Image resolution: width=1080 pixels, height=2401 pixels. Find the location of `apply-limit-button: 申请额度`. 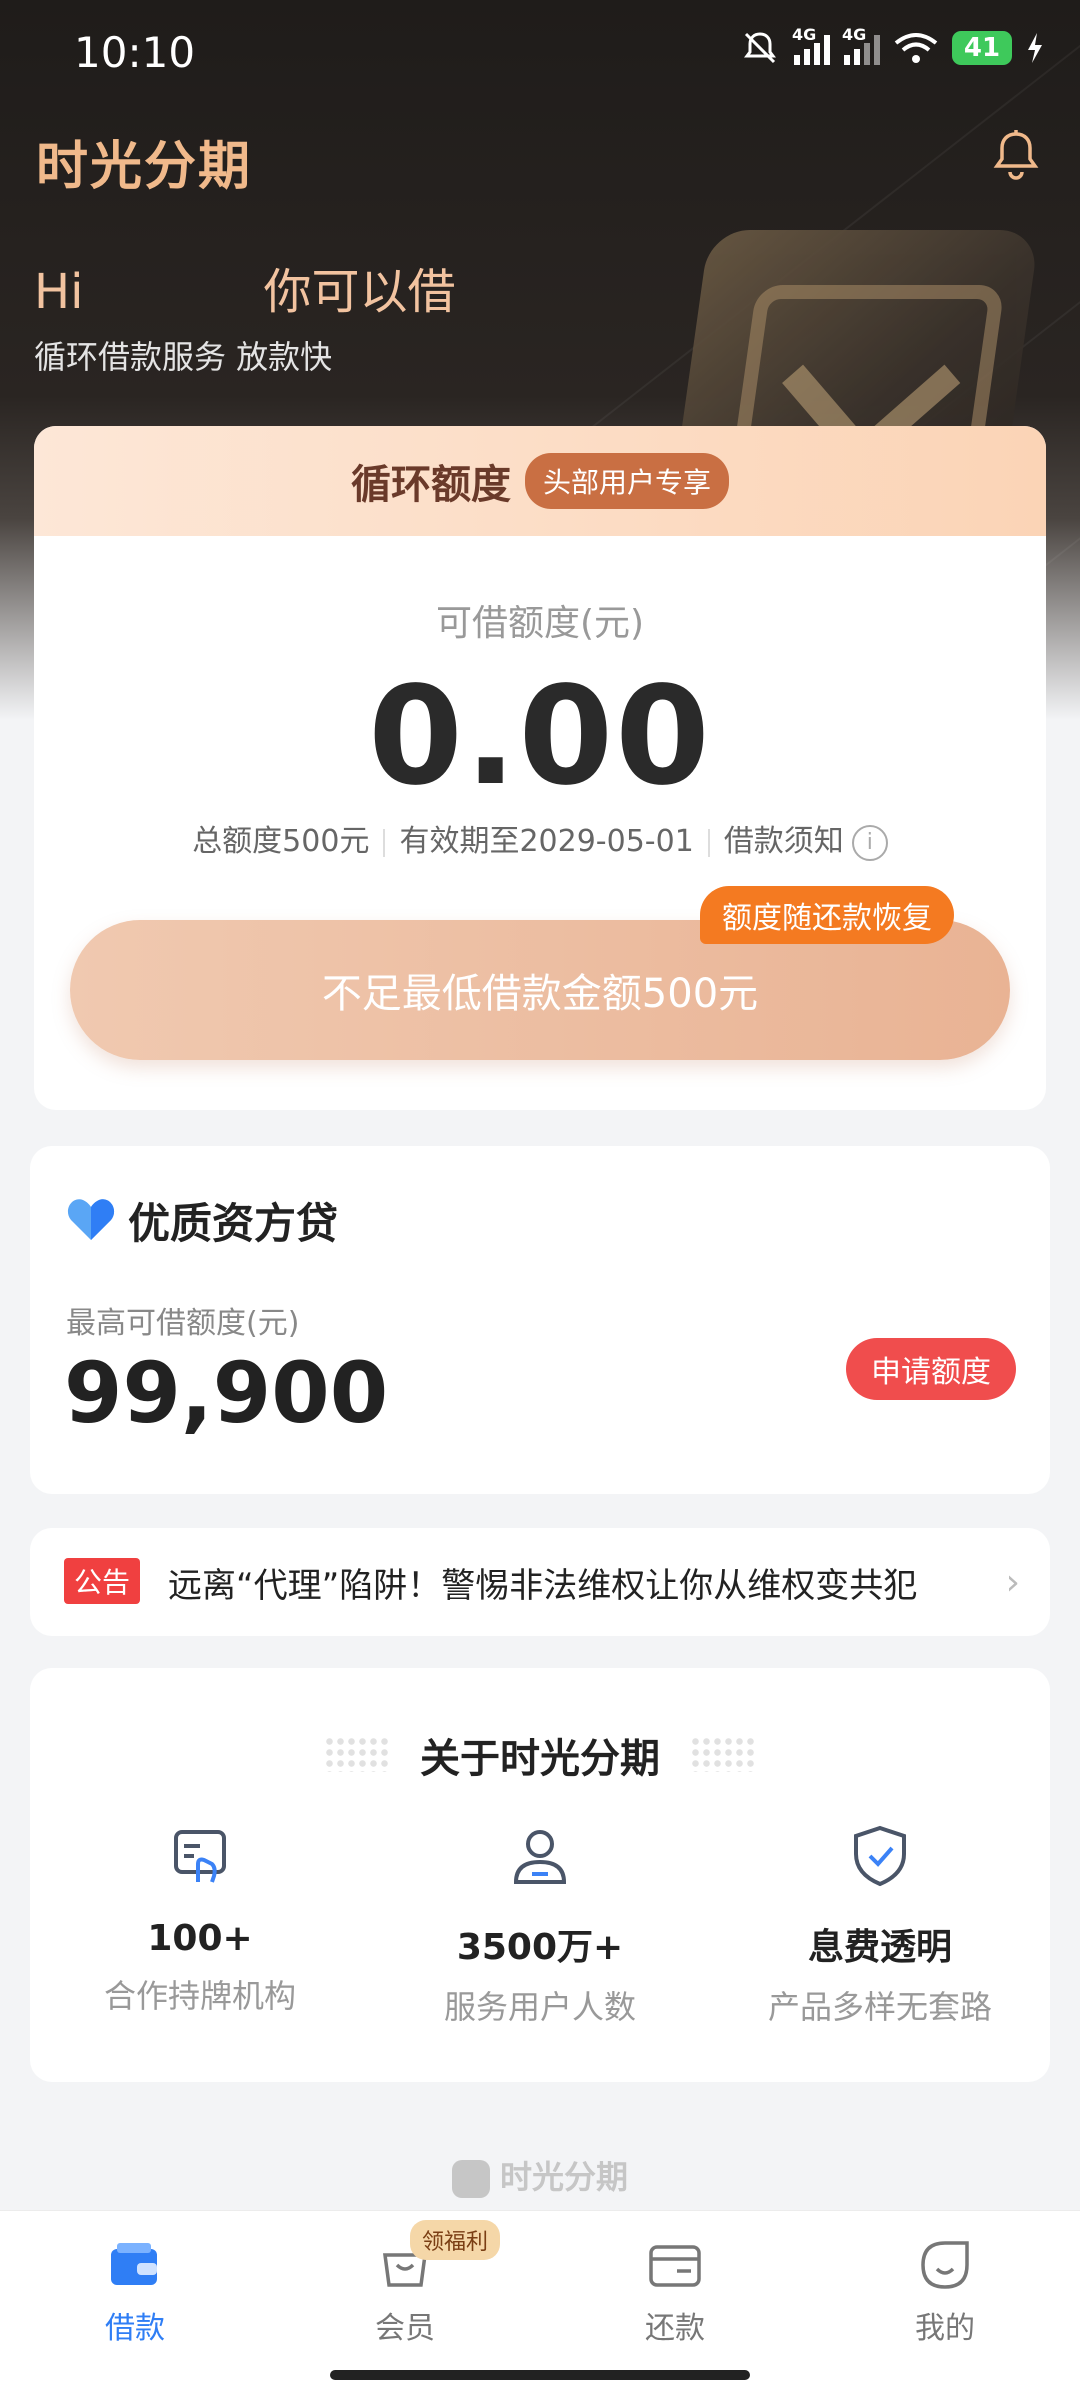

apply-limit-button: 申请额度 is located at coordinates (931, 1369).